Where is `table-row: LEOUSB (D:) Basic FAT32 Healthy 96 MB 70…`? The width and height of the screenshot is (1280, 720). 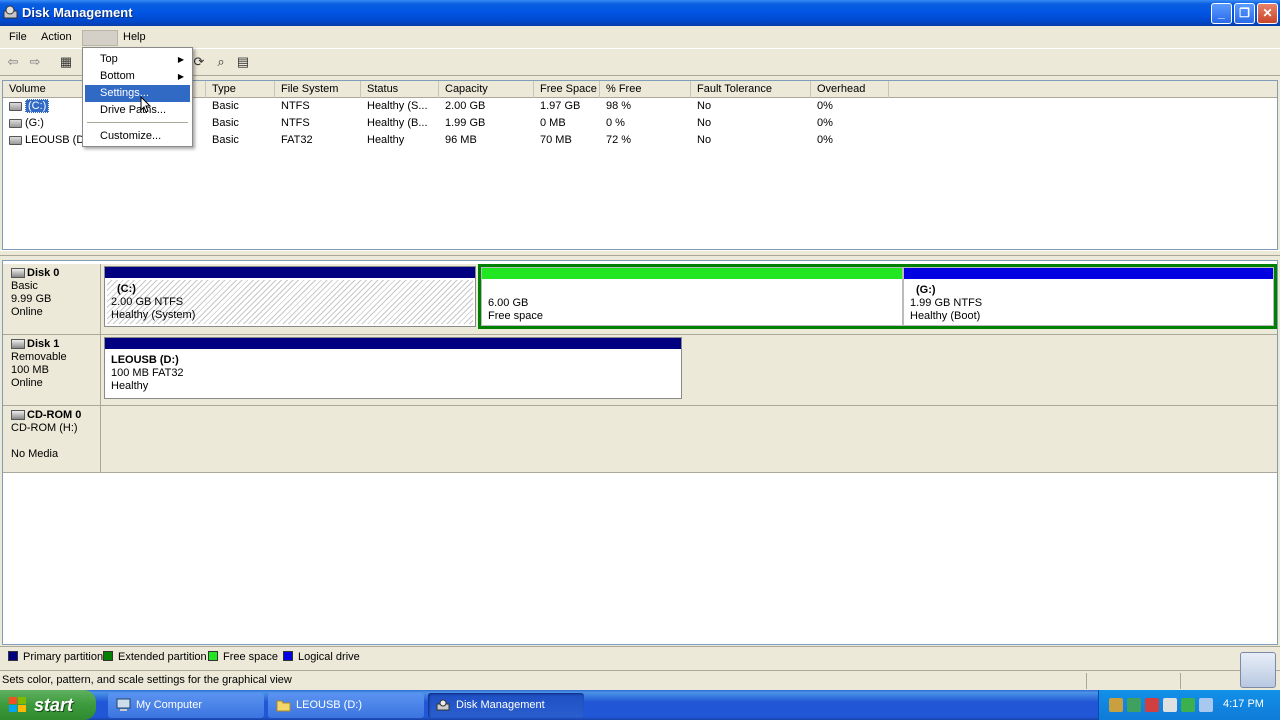
table-row: LEOUSB (D:) Basic FAT32 Healthy 96 MB 70… is located at coordinates (640, 140).